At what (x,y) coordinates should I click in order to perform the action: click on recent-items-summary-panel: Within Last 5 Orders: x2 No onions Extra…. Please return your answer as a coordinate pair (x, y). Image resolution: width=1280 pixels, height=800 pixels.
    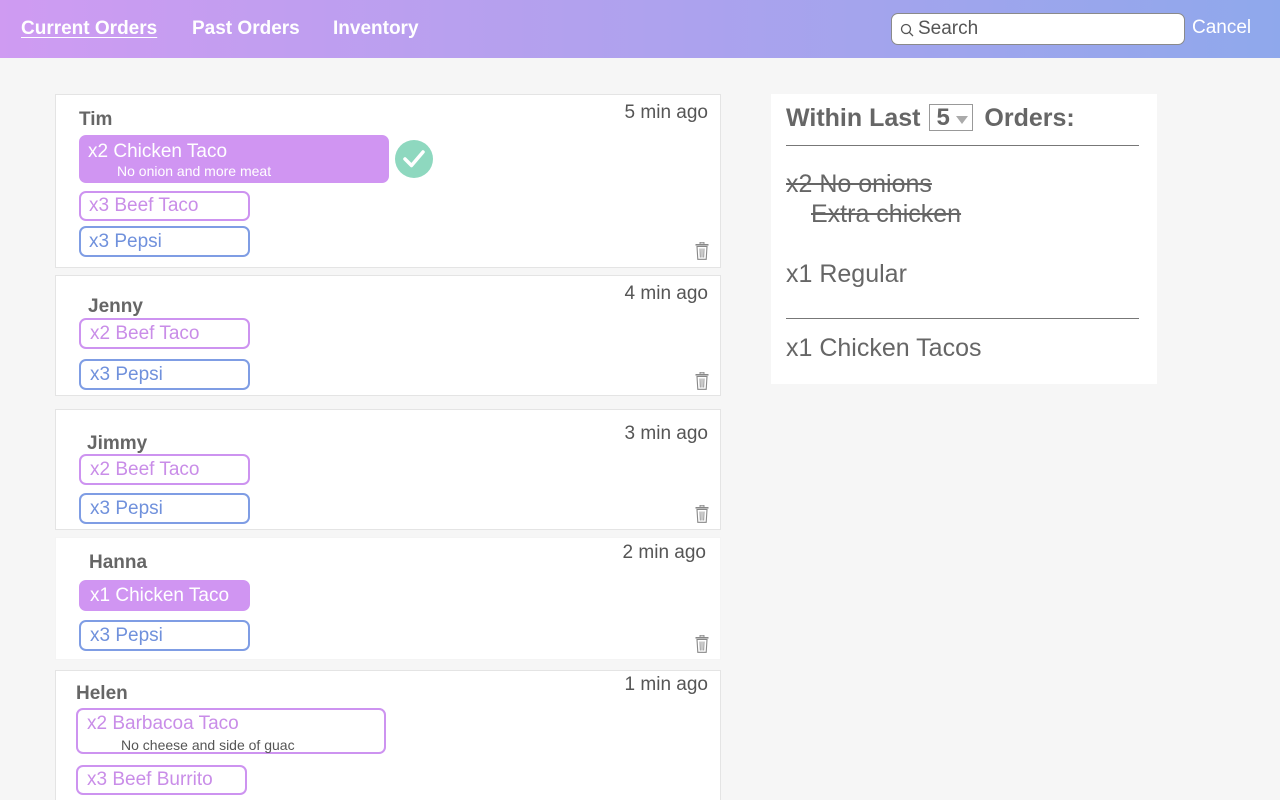
    Looking at the image, I should click on (964, 239).